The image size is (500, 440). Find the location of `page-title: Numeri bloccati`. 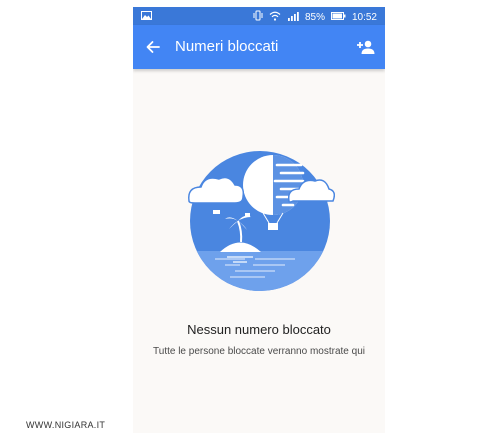

page-title: Numeri bloccati is located at coordinates (227, 46).